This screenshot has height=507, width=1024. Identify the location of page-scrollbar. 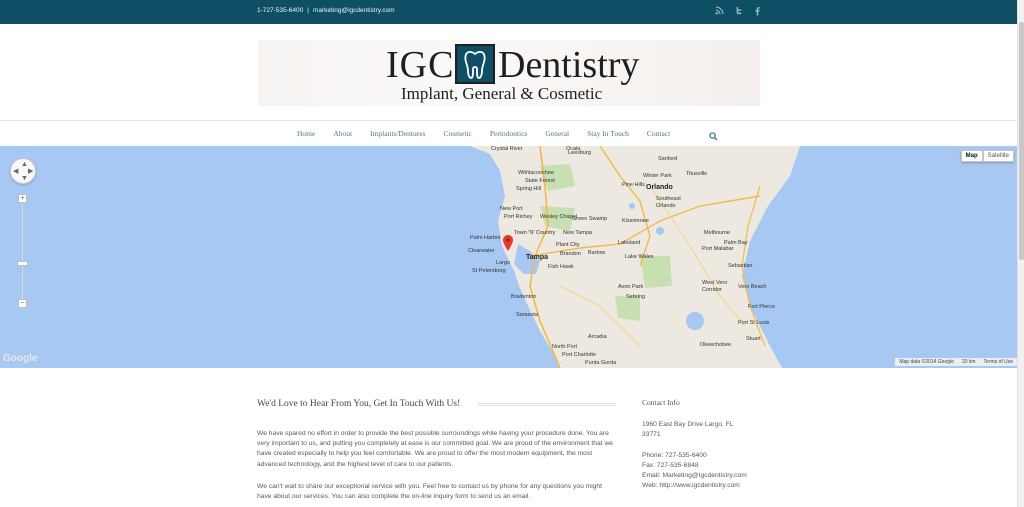
(1020, 253).